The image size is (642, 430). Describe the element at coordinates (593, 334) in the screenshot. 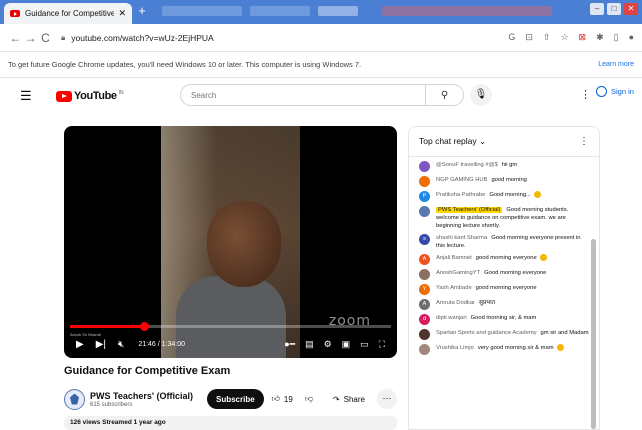

I see `chat-scrollbar` at that location.